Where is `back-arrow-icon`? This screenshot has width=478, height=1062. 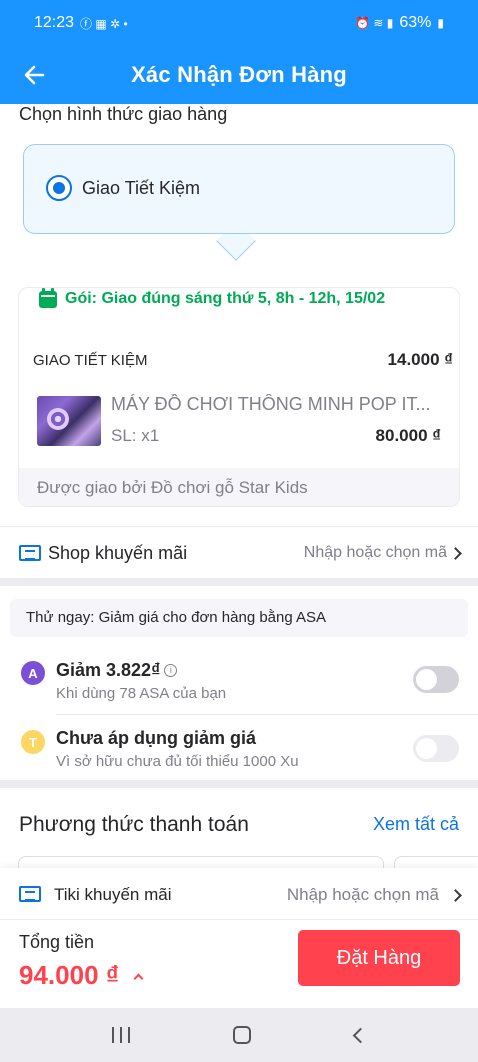 back-arrow-icon is located at coordinates (34, 75).